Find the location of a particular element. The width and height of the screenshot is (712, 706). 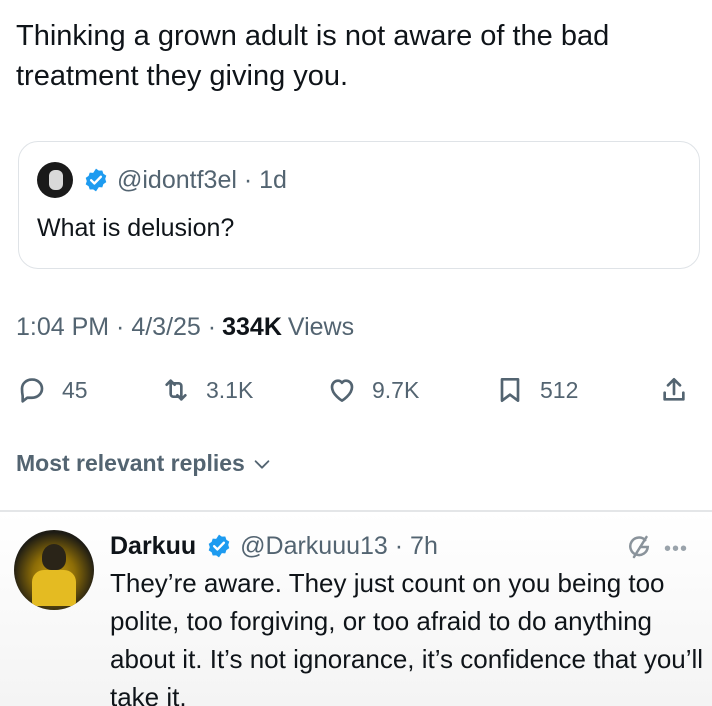

quoted-tweet-text: What is delusion? is located at coordinates (136, 228).